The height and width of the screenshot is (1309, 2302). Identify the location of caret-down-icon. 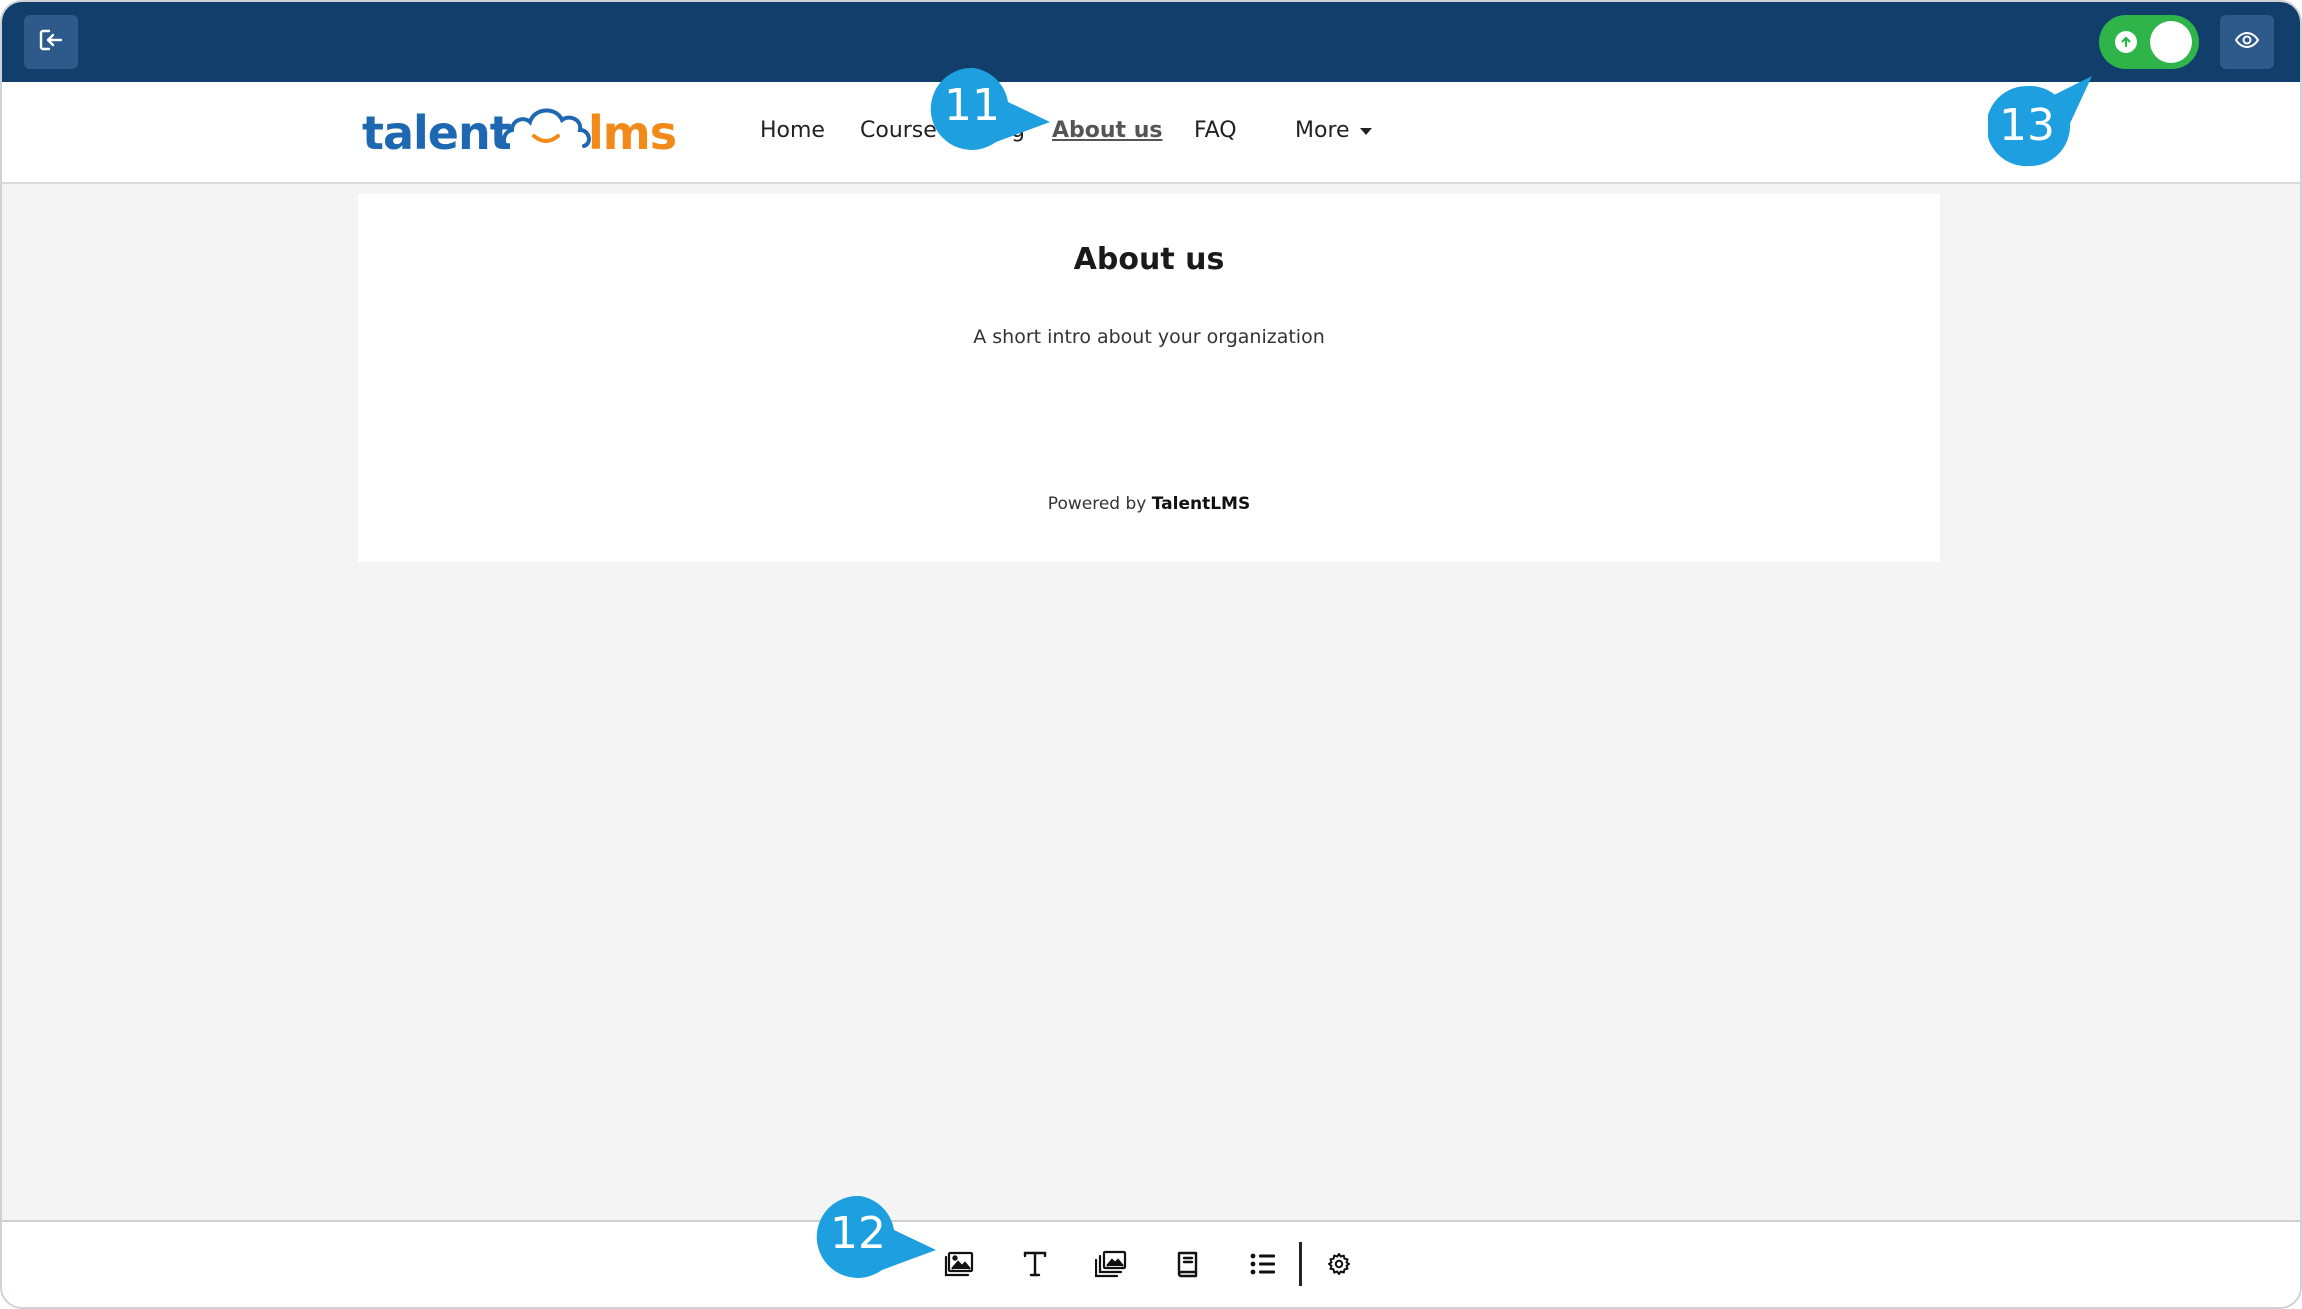
(1365, 131).